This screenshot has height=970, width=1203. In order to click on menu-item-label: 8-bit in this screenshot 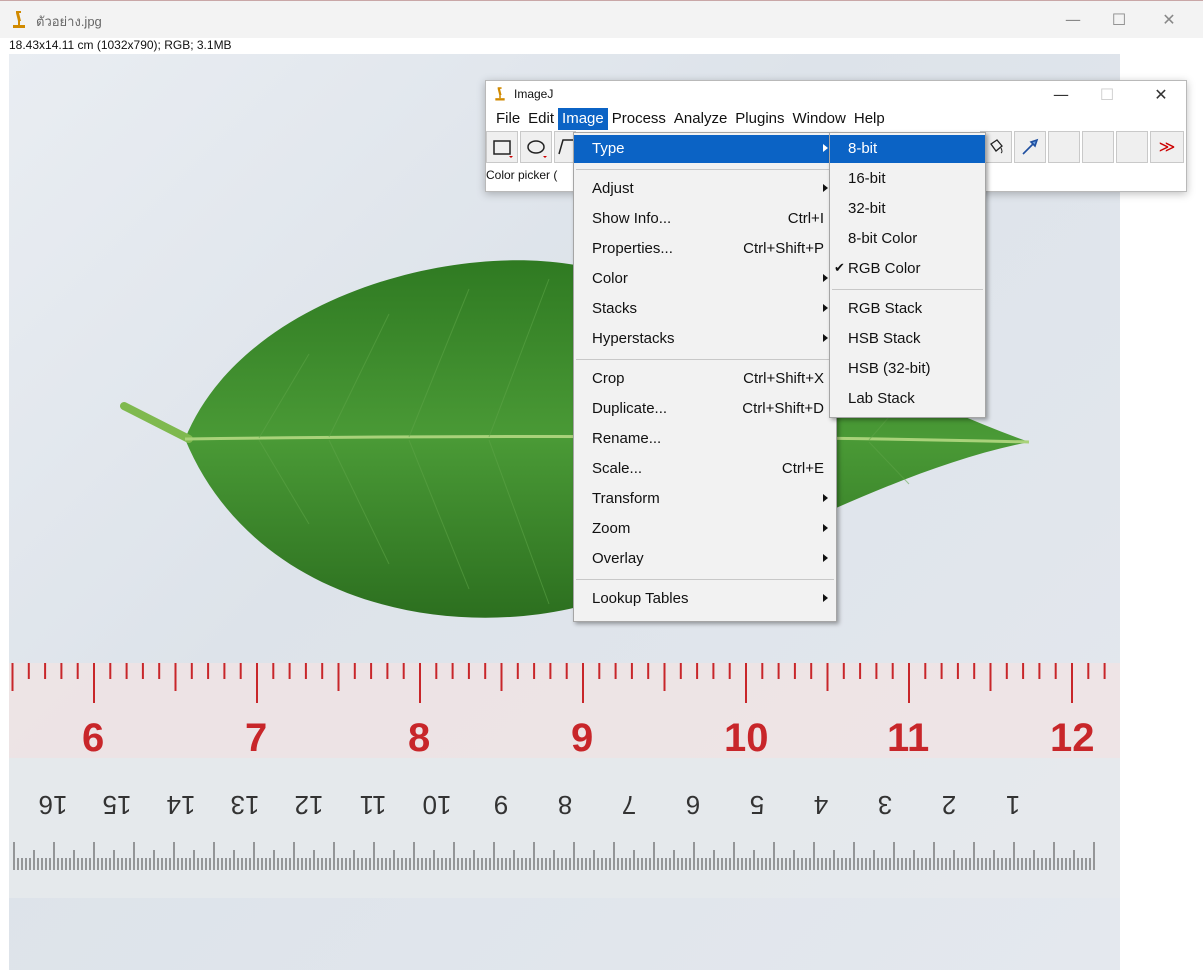, I will do `click(863, 148)`.